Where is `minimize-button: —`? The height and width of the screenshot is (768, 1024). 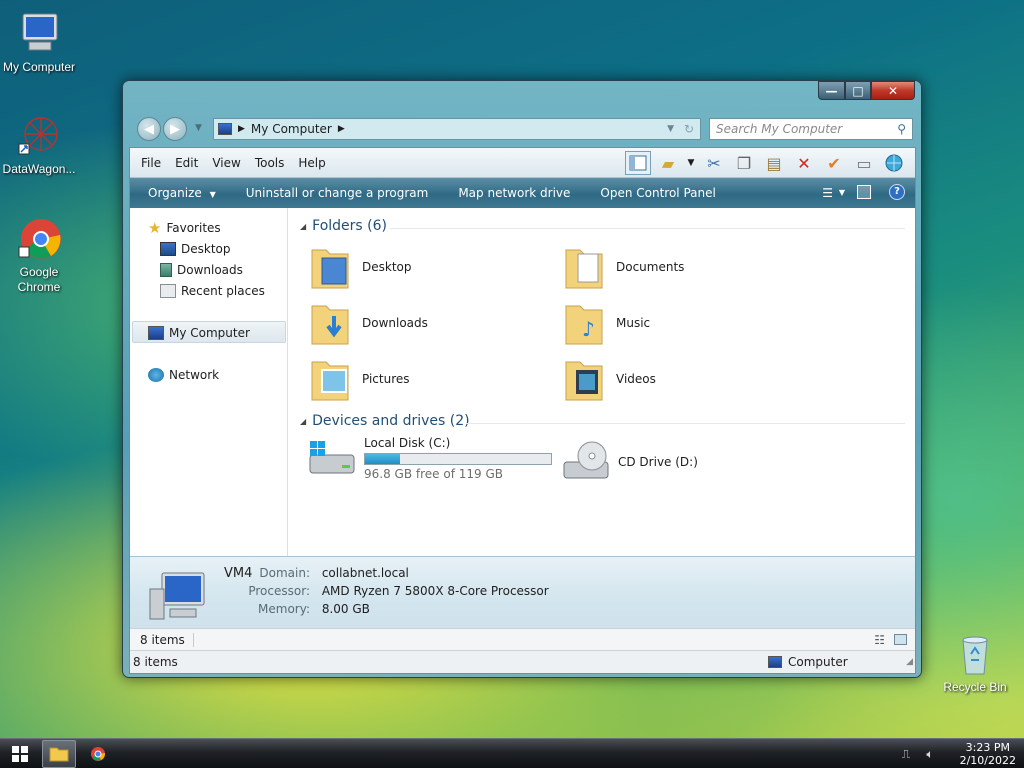
minimize-button: — is located at coordinates (831, 90).